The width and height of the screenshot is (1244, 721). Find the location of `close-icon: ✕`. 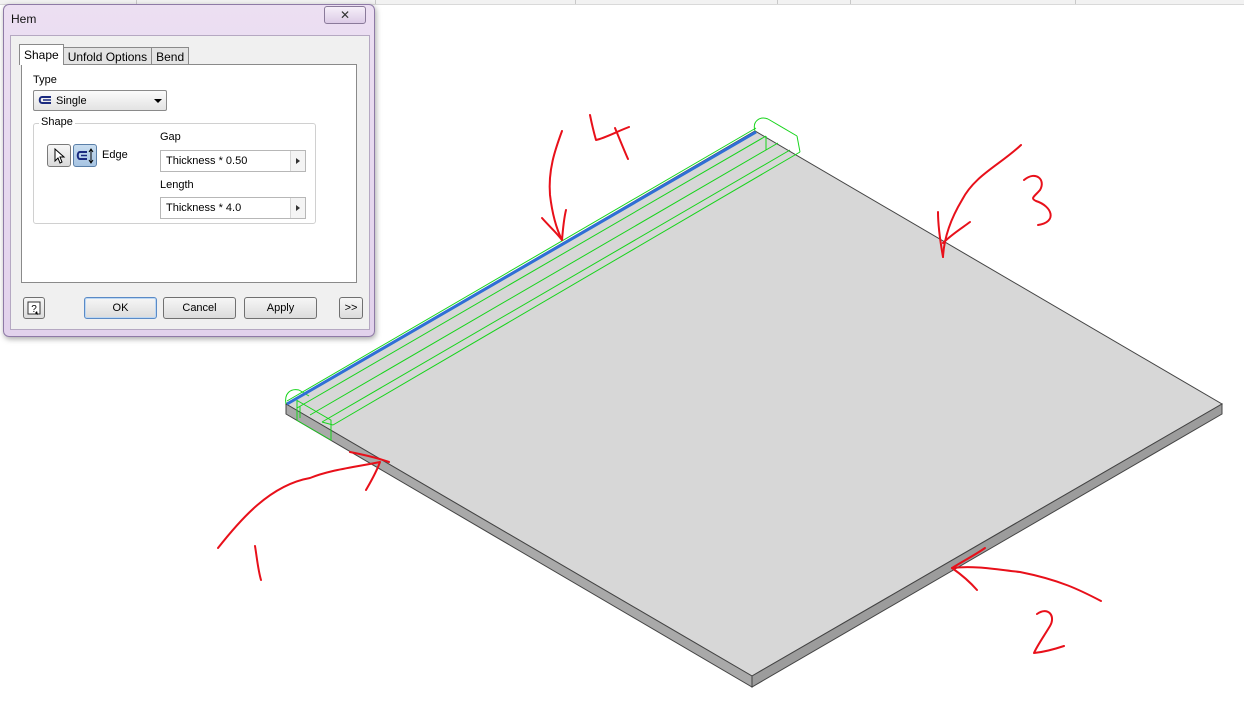

close-icon: ✕ is located at coordinates (345, 15).